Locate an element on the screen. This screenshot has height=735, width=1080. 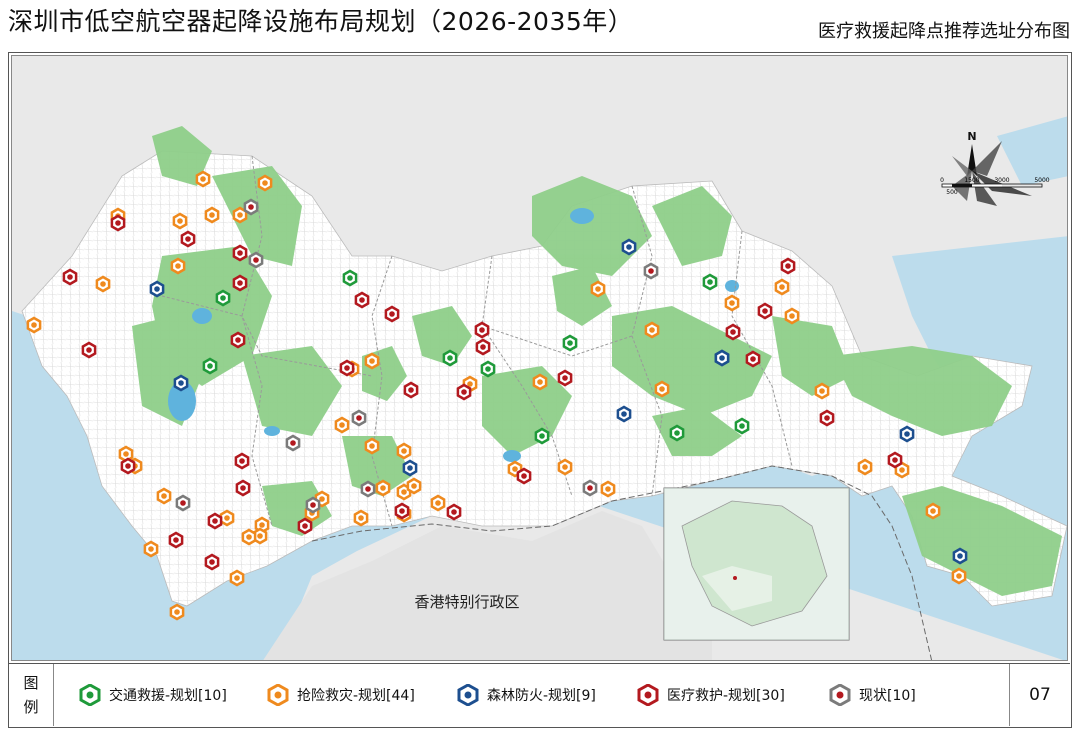
legend-item-forest: 森林防火-规划[9] is located at coordinates (526, 695).